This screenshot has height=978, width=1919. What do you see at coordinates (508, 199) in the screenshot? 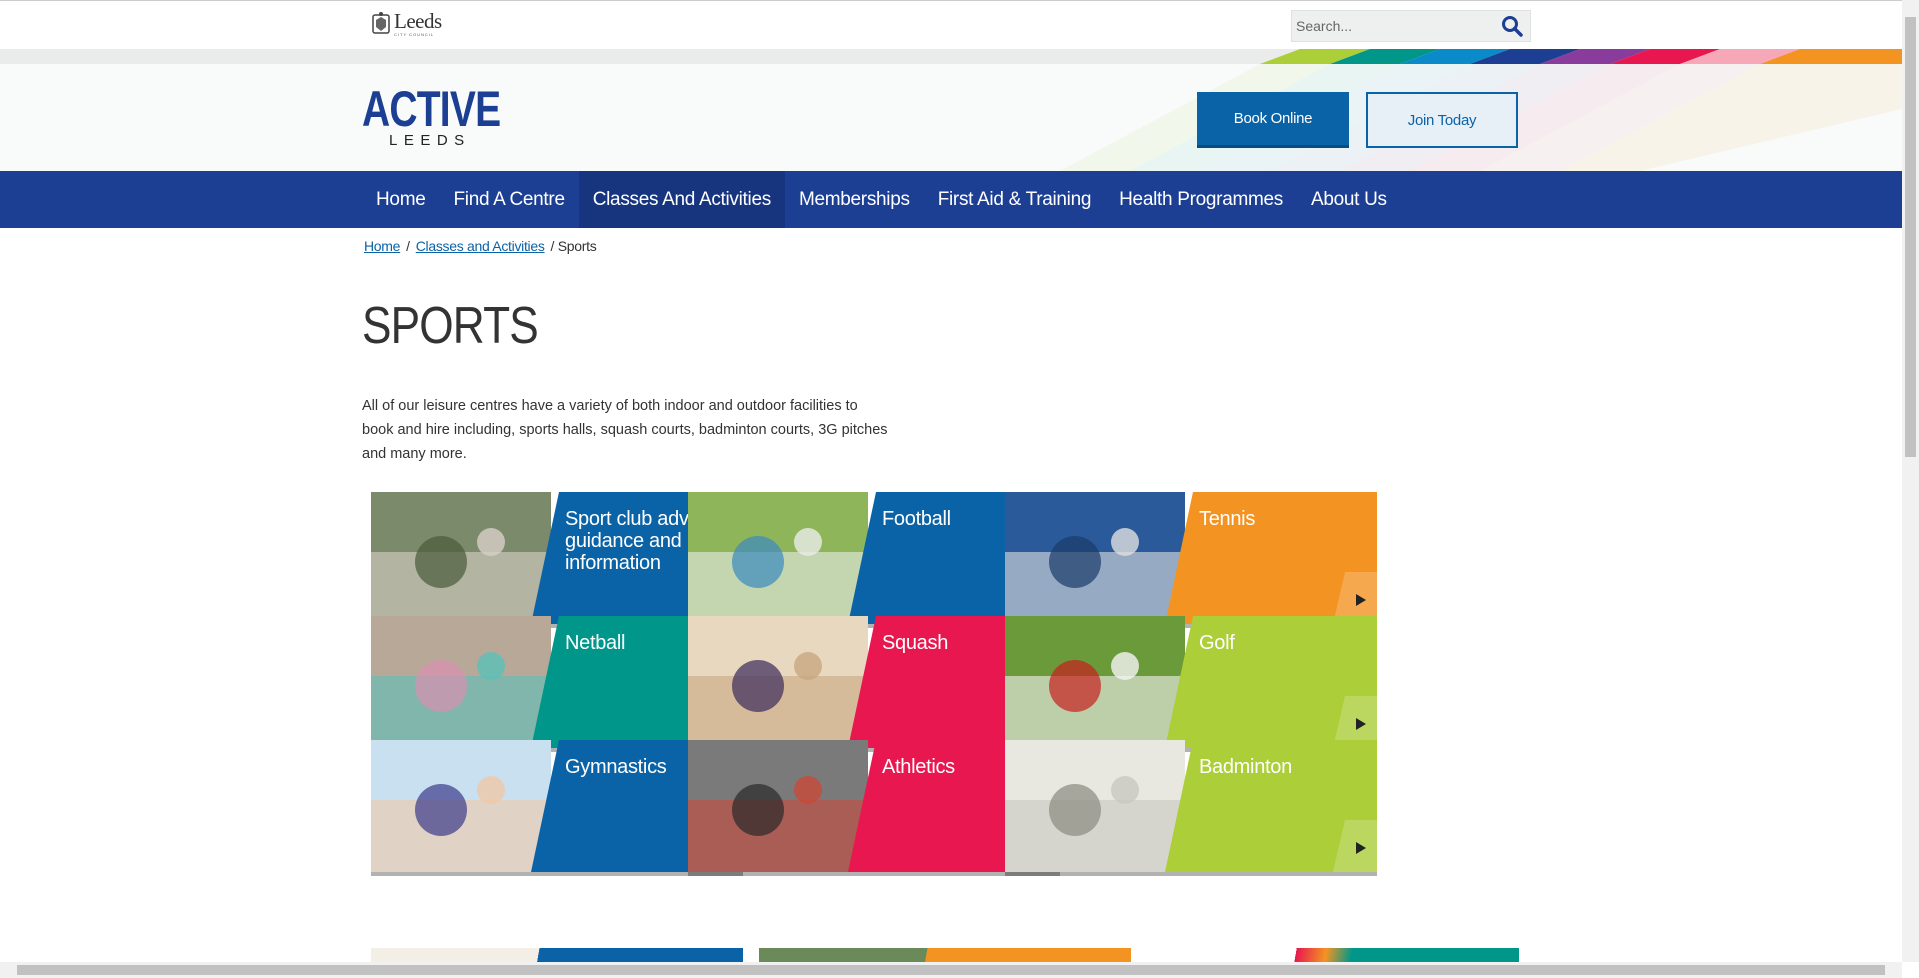
I see `nav-item-find-a-centre: Find A Centre` at bounding box center [508, 199].